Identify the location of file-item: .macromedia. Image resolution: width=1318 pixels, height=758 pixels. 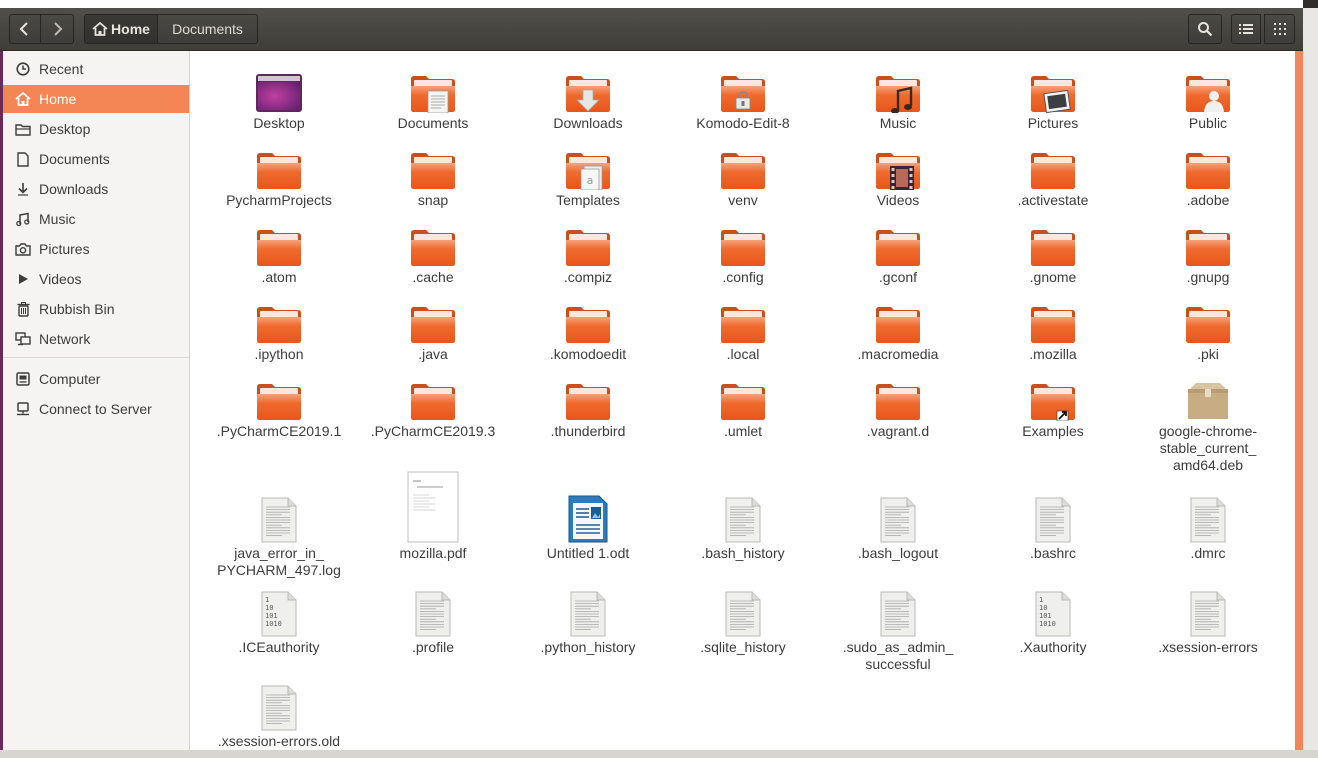
(898, 329).